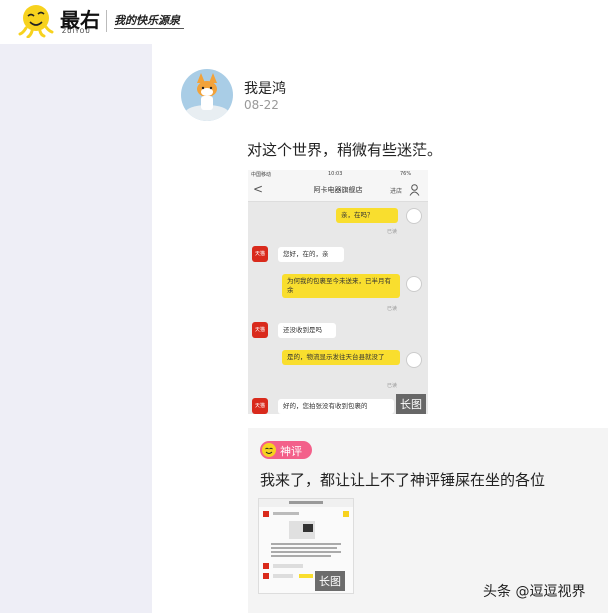  Describe the element at coordinates (306, 546) in the screenshot. I see `comment-image: 长图` at that location.